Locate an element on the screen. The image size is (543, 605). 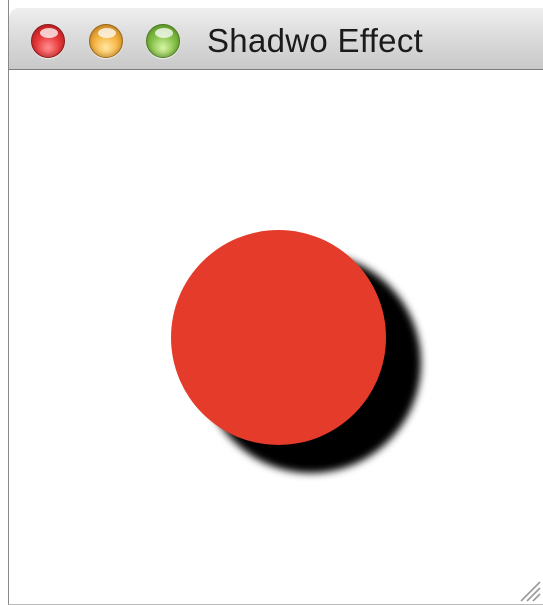
resize-grip-icon is located at coordinates (528, 589).